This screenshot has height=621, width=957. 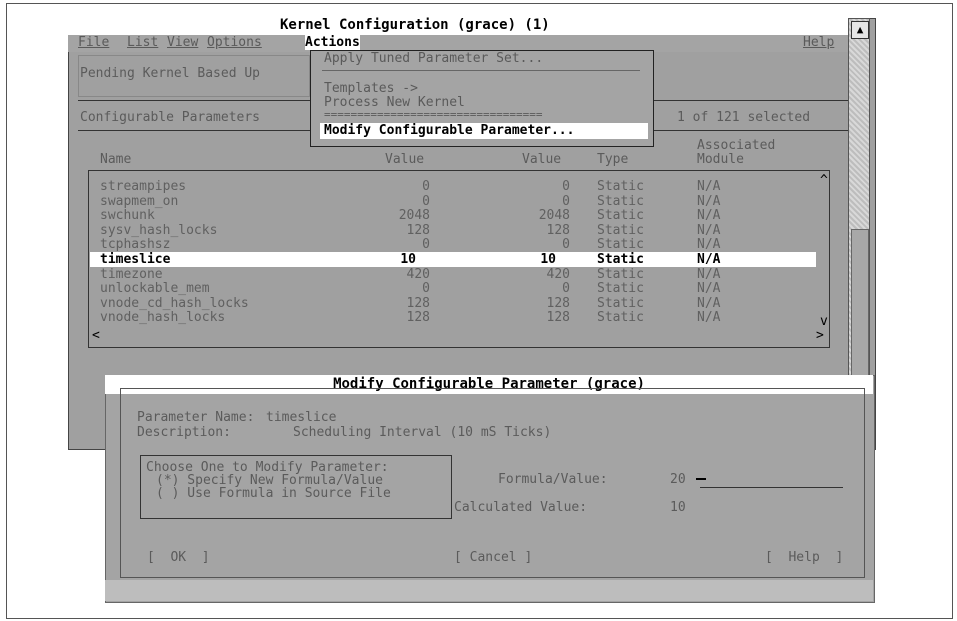 What do you see at coordinates (371, 88) in the screenshot?
I see `menuitem-templates: Templates ->` at bounding box center [371, 88].